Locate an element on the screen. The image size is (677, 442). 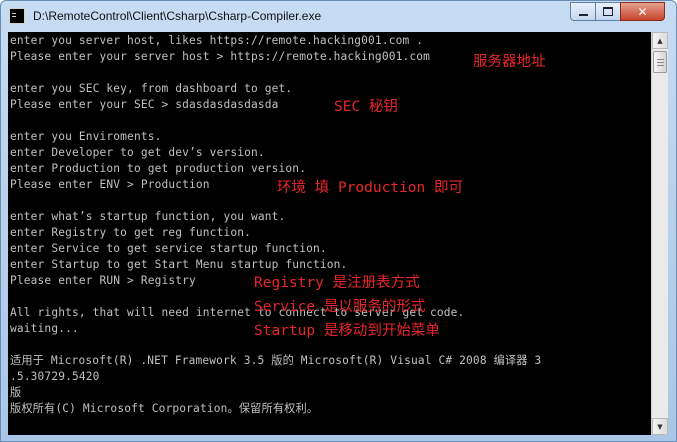
close-icon: ✕ is located at coordinates (642, 11).